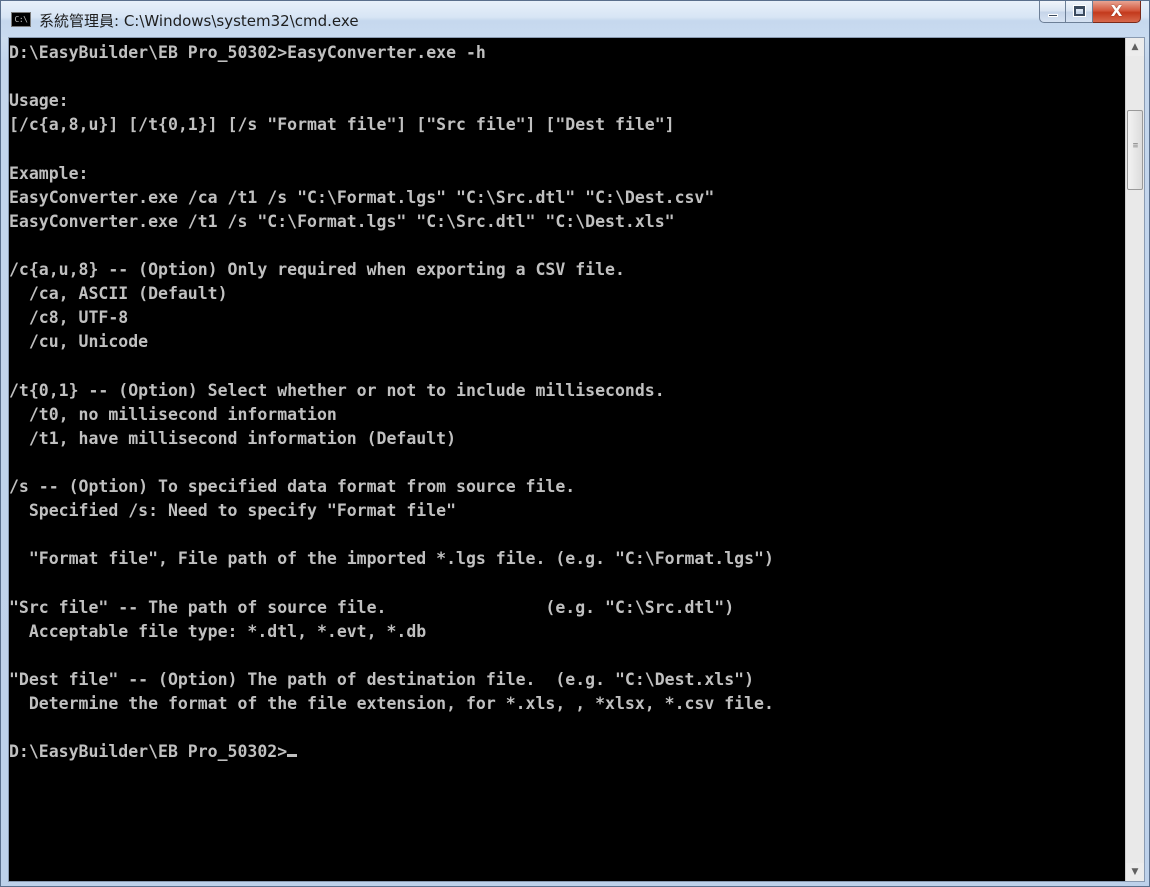 Image resolution: width=1150 pixels, height=887 pixels. I want to click on console-line: /ca, ASCII (Default), so click(118, 294).